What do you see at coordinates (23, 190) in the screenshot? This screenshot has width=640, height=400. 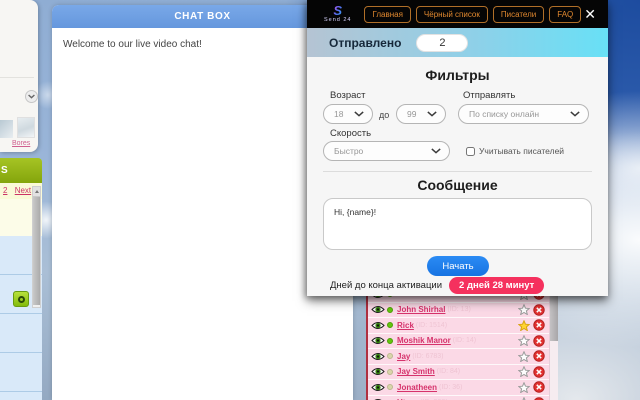 I see `next-page-link: Next` at bounding box center [23, 190].